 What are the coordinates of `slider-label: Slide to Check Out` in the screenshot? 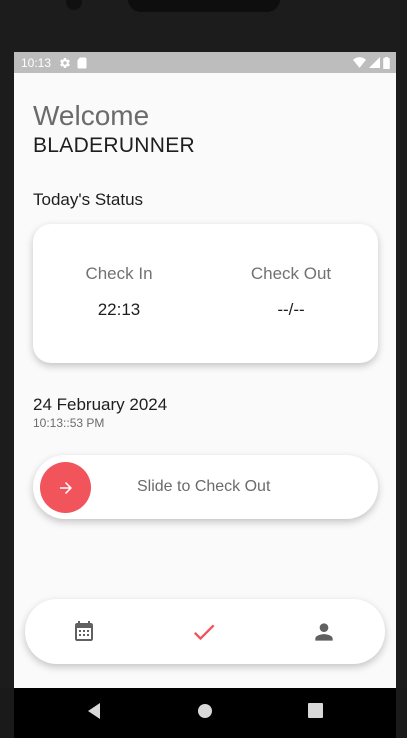 It's located at (204, 486).